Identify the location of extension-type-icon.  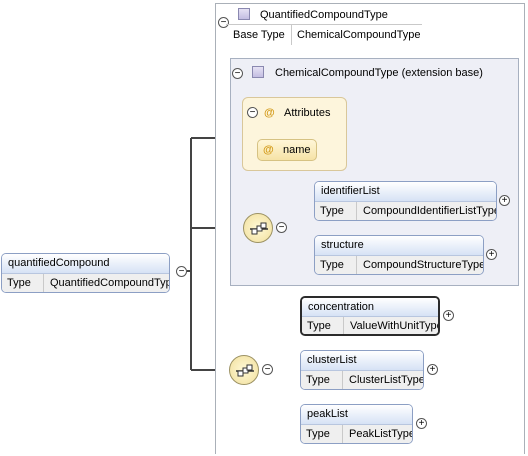
(258, 72).